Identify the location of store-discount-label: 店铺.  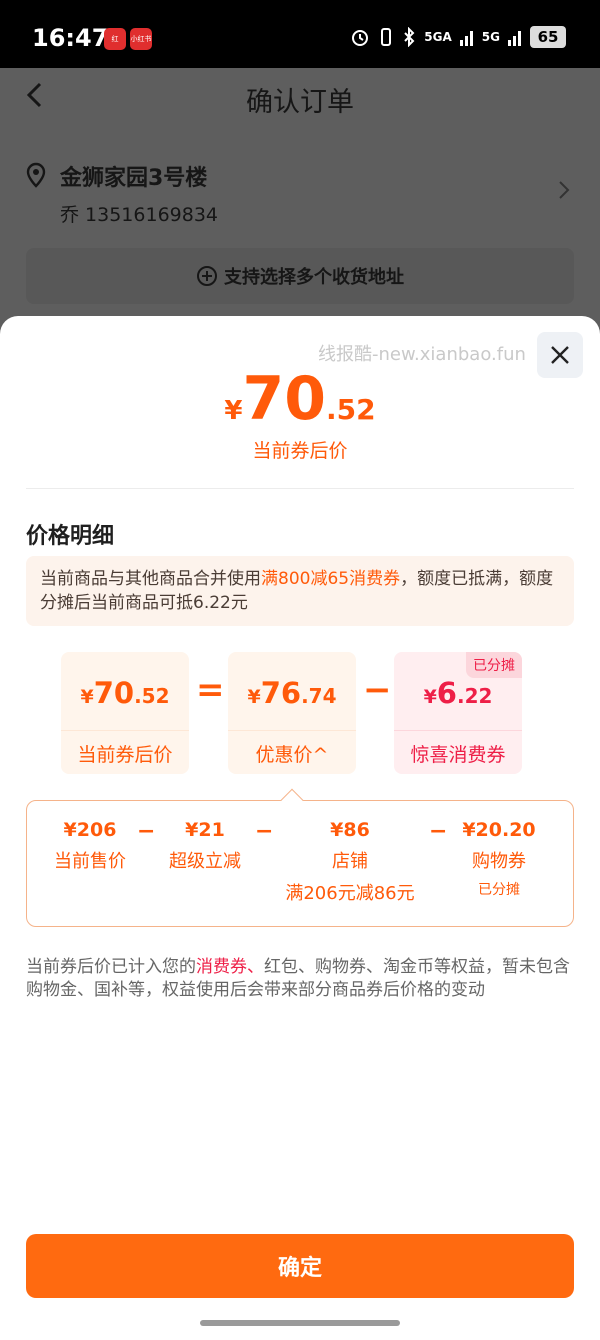
(350, 861).